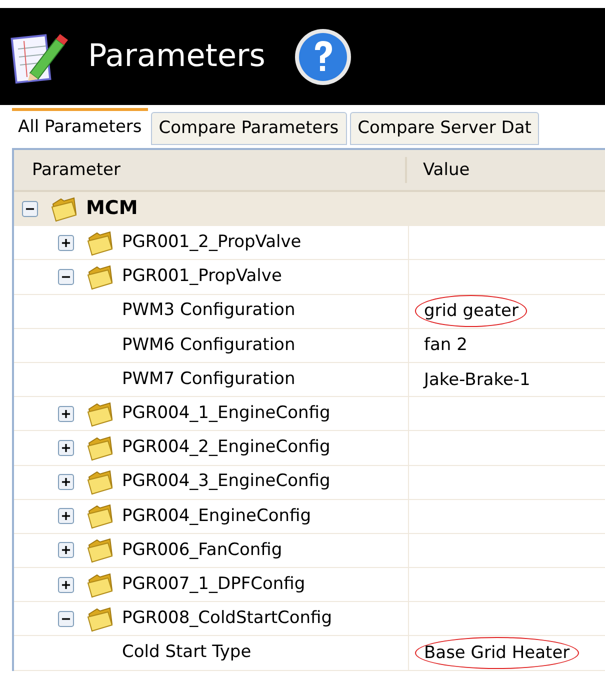  Describe the element at coordinates (471, 311) in the screenshot. I see `parameter-value: grid geater` at that location.